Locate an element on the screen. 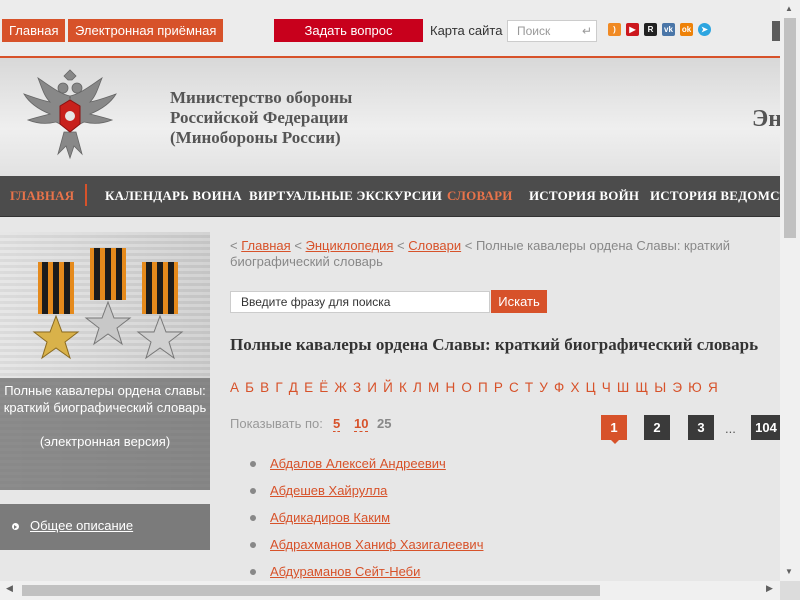  rss-icon: ) is located at coordinates (614, 29).